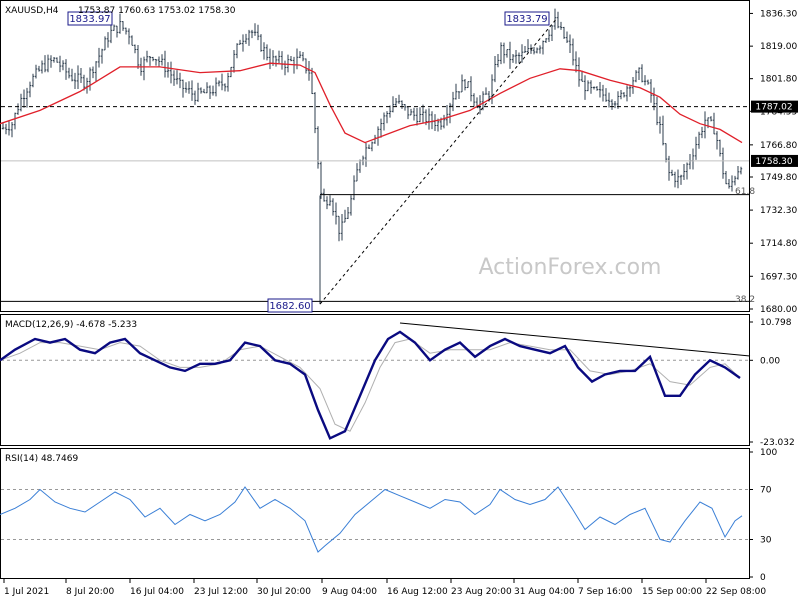 The height and width of the screenshot is (600, 800). Describe the element at coordinates (770, 361) in the screenshot. I see `macd-tick-label: 0.00` at that location.